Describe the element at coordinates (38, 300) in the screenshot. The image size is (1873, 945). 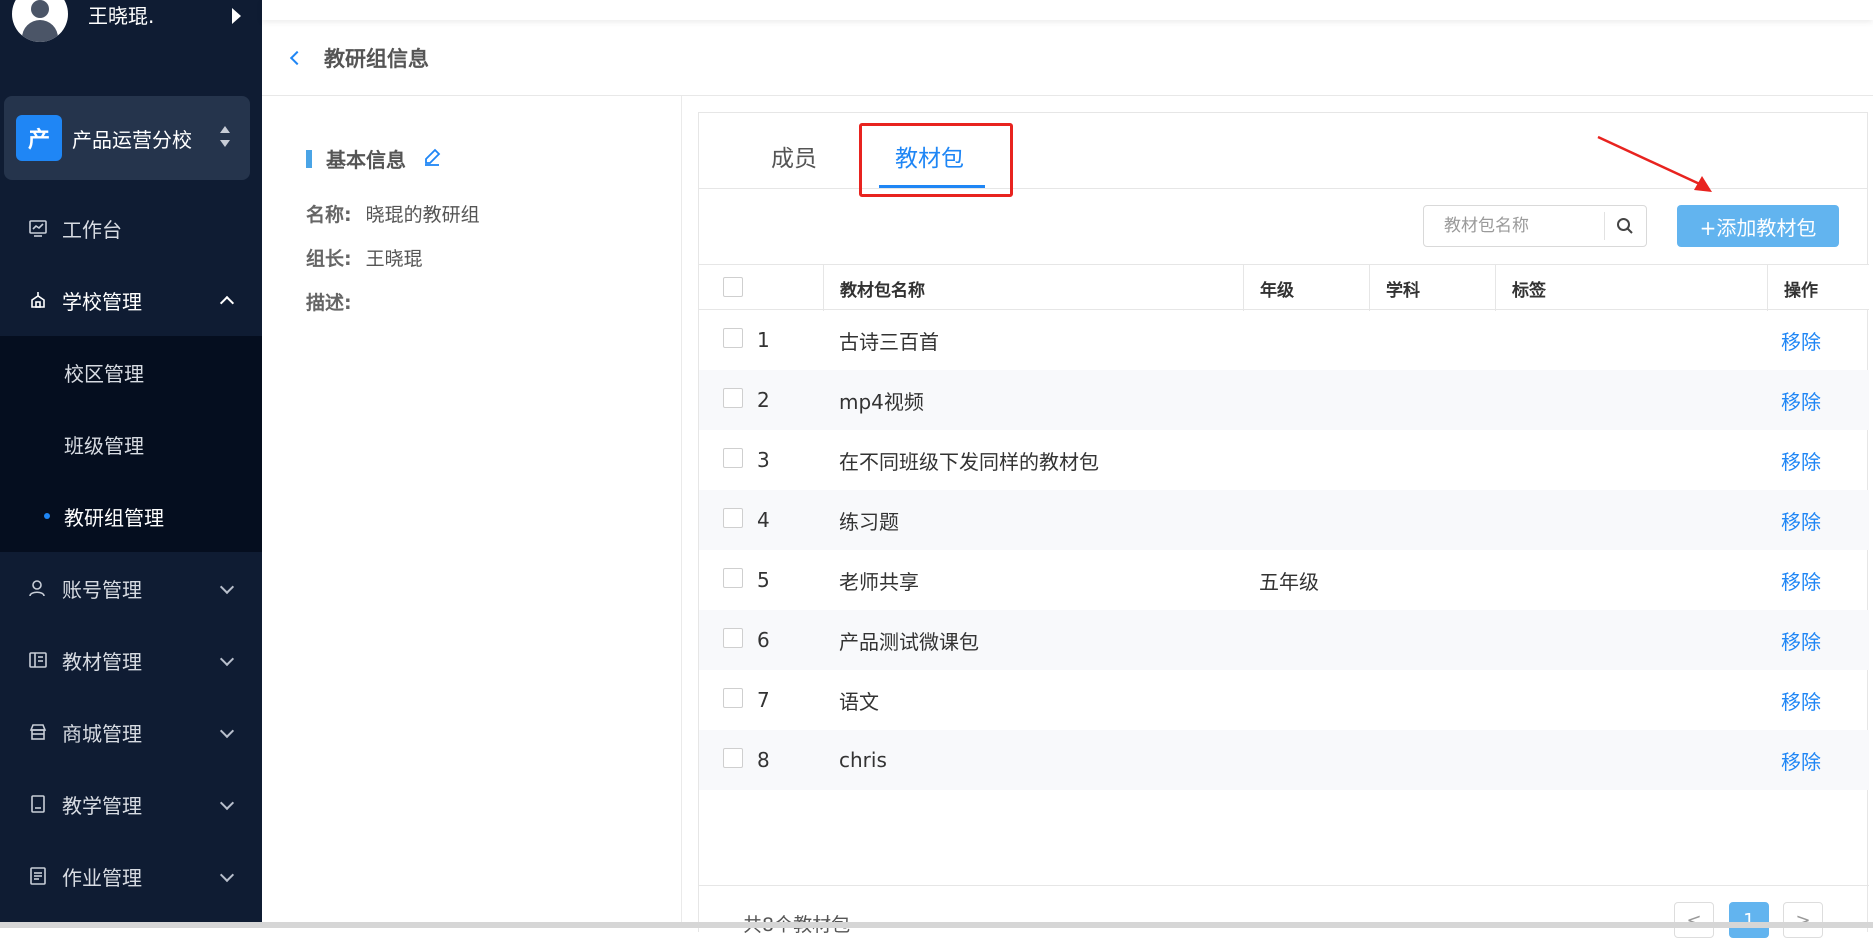
I see `school-icon` at that location.